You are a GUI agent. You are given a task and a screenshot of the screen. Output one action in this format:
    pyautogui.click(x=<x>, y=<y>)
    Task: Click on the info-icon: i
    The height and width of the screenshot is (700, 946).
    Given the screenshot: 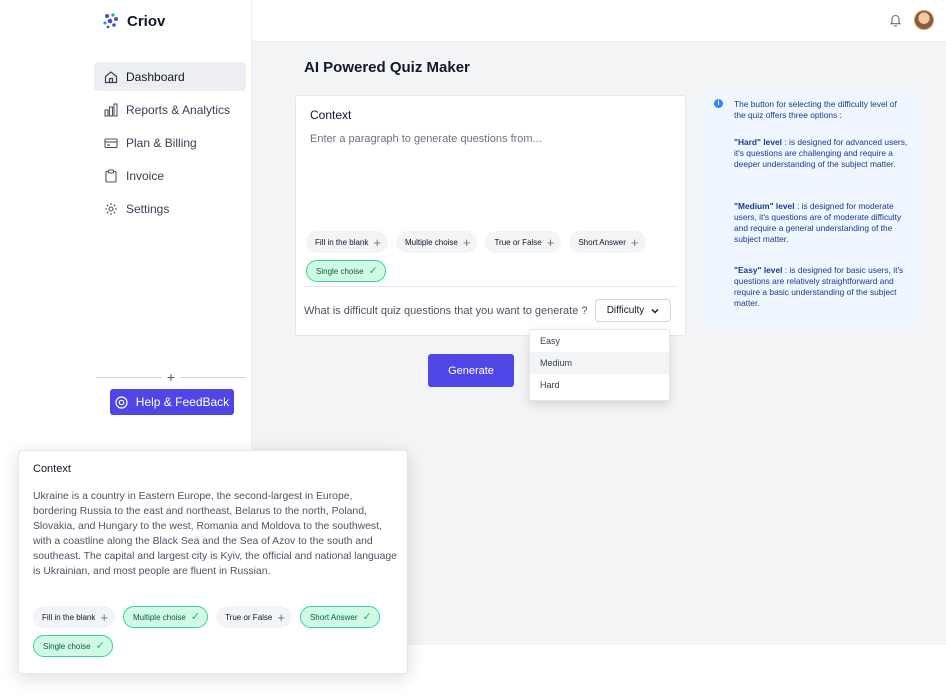 What is the action you would take?
    pyautogui.click(x=718, y=103)
    